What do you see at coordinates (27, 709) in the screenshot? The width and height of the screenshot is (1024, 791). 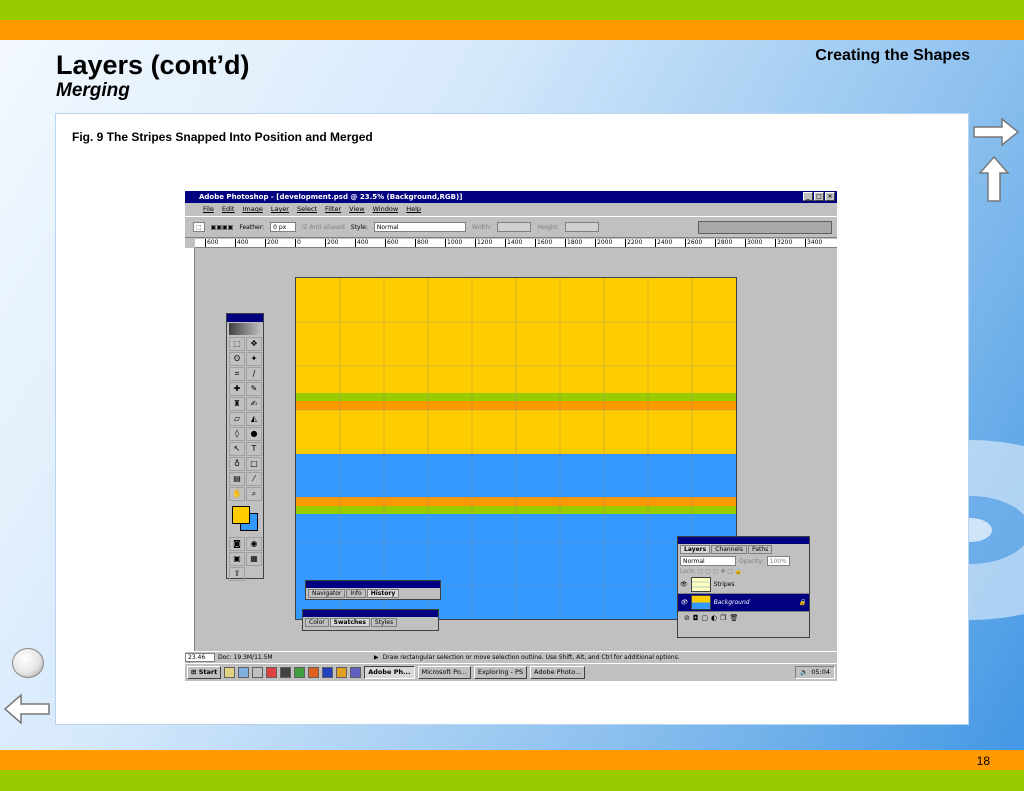 I see `previous-arrow-icon` at bounding box center [27, 709].